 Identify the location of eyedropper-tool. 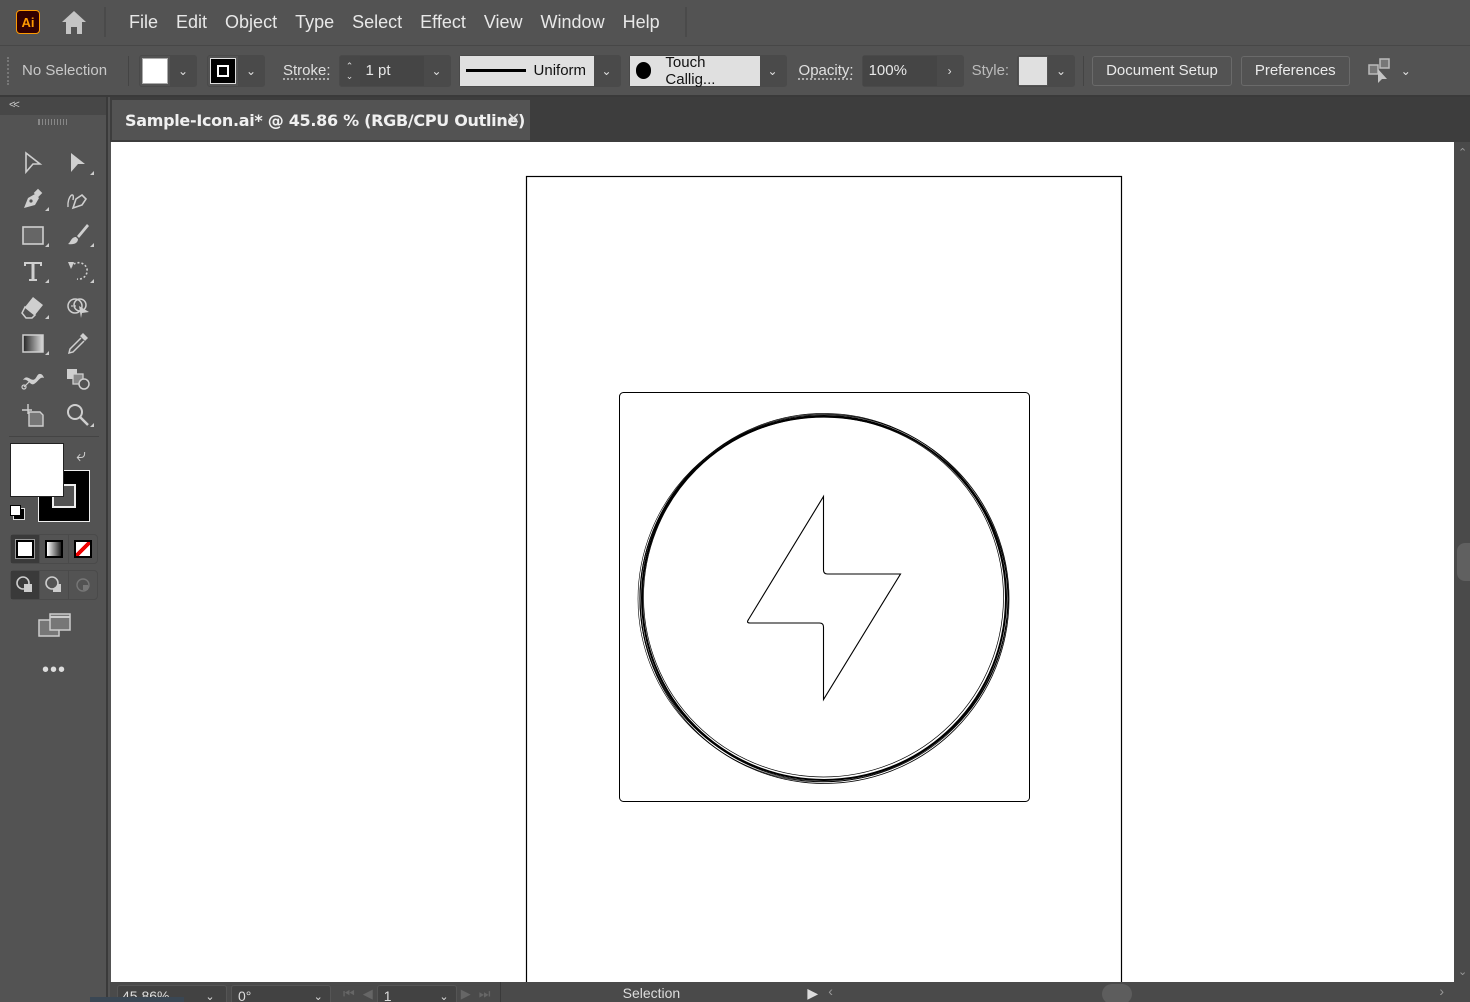
(77, 343).